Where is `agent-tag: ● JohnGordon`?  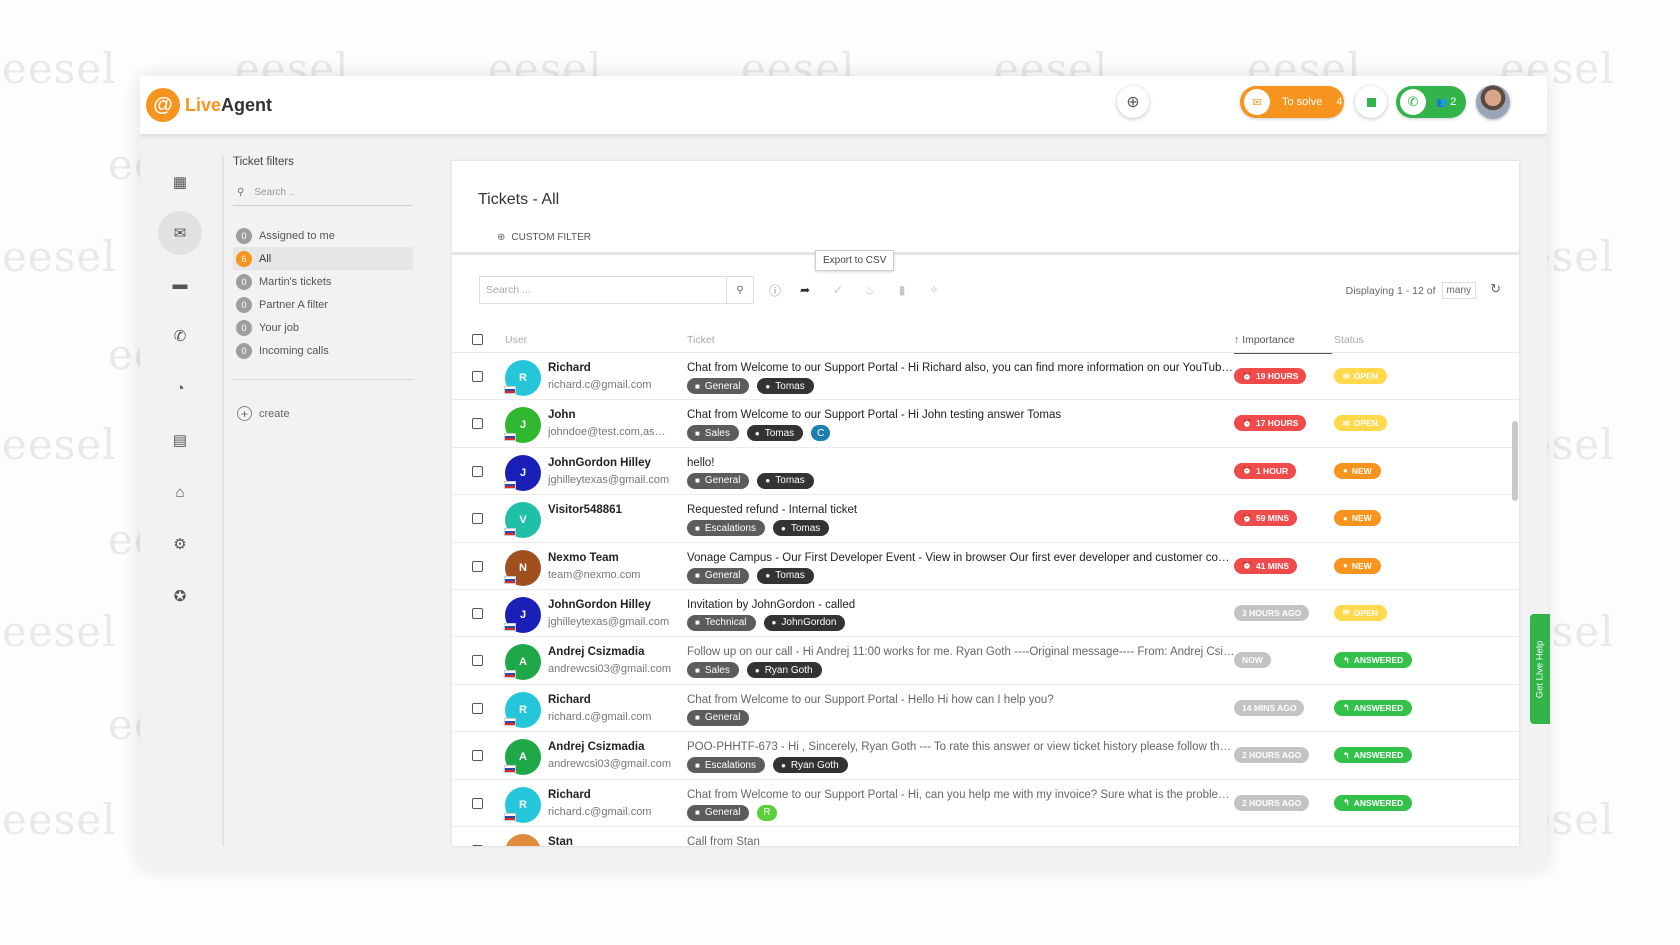
agent-tag: ● JohnGordon is located at coordinates (804, 622).